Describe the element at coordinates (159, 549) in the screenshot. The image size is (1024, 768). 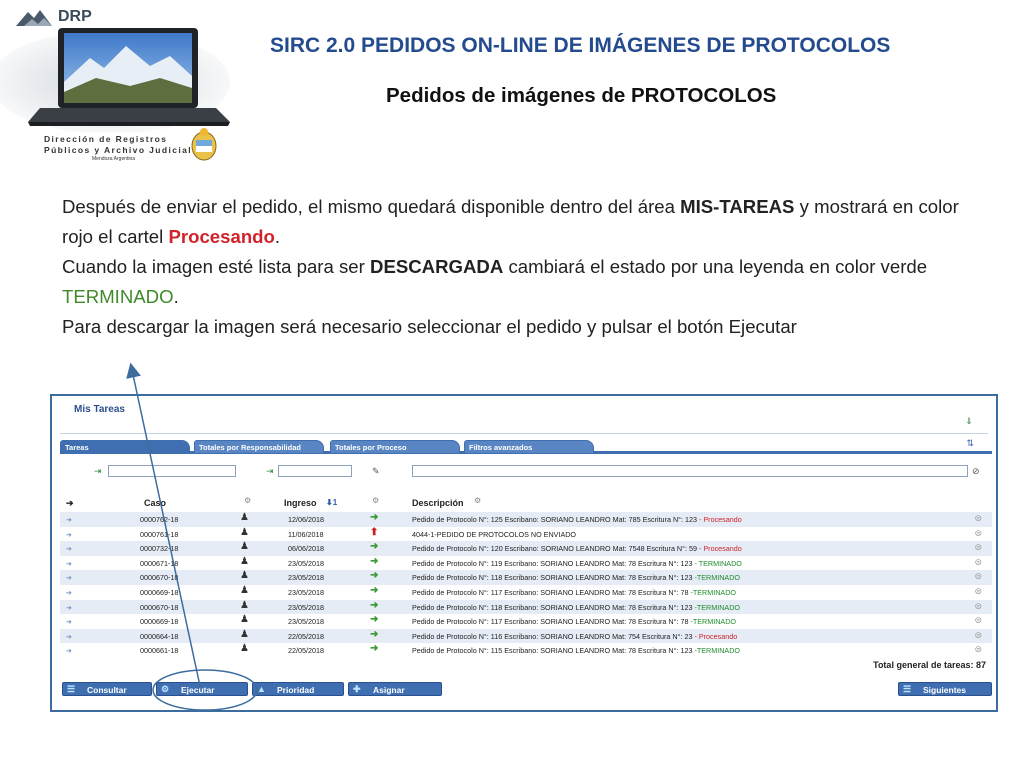
I see `caso-cell: 0000732-18` at that location.